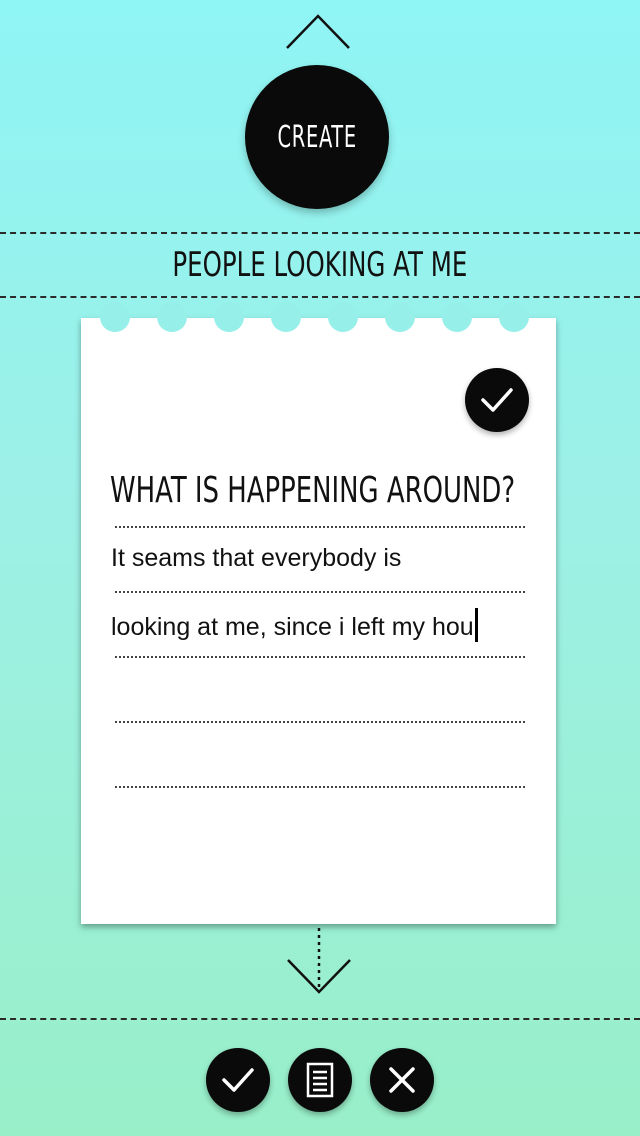  I want to click on bottom-divider, so click(320, 1019).